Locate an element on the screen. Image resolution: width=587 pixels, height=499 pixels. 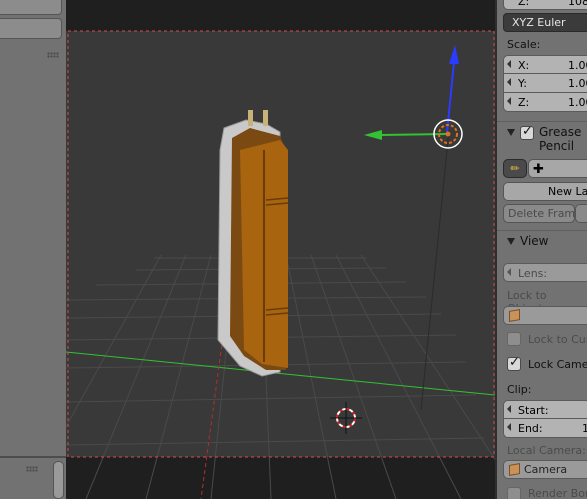
scale-y-label: Y: is located at coordinates (522, 83).